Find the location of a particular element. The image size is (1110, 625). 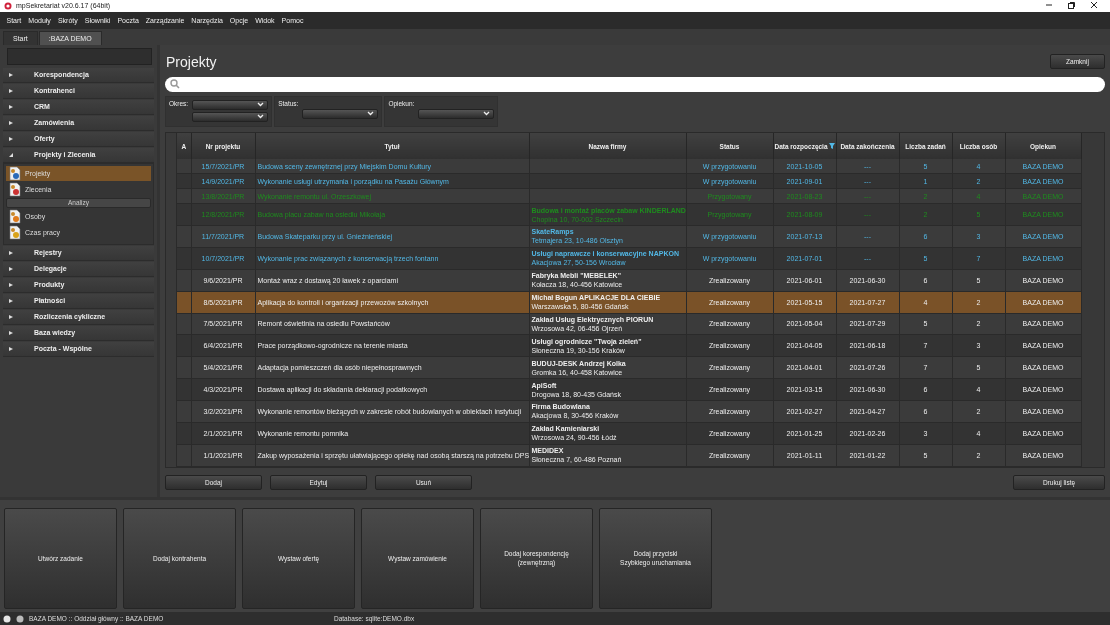

filter-icon is located at coordinates (831, 145).